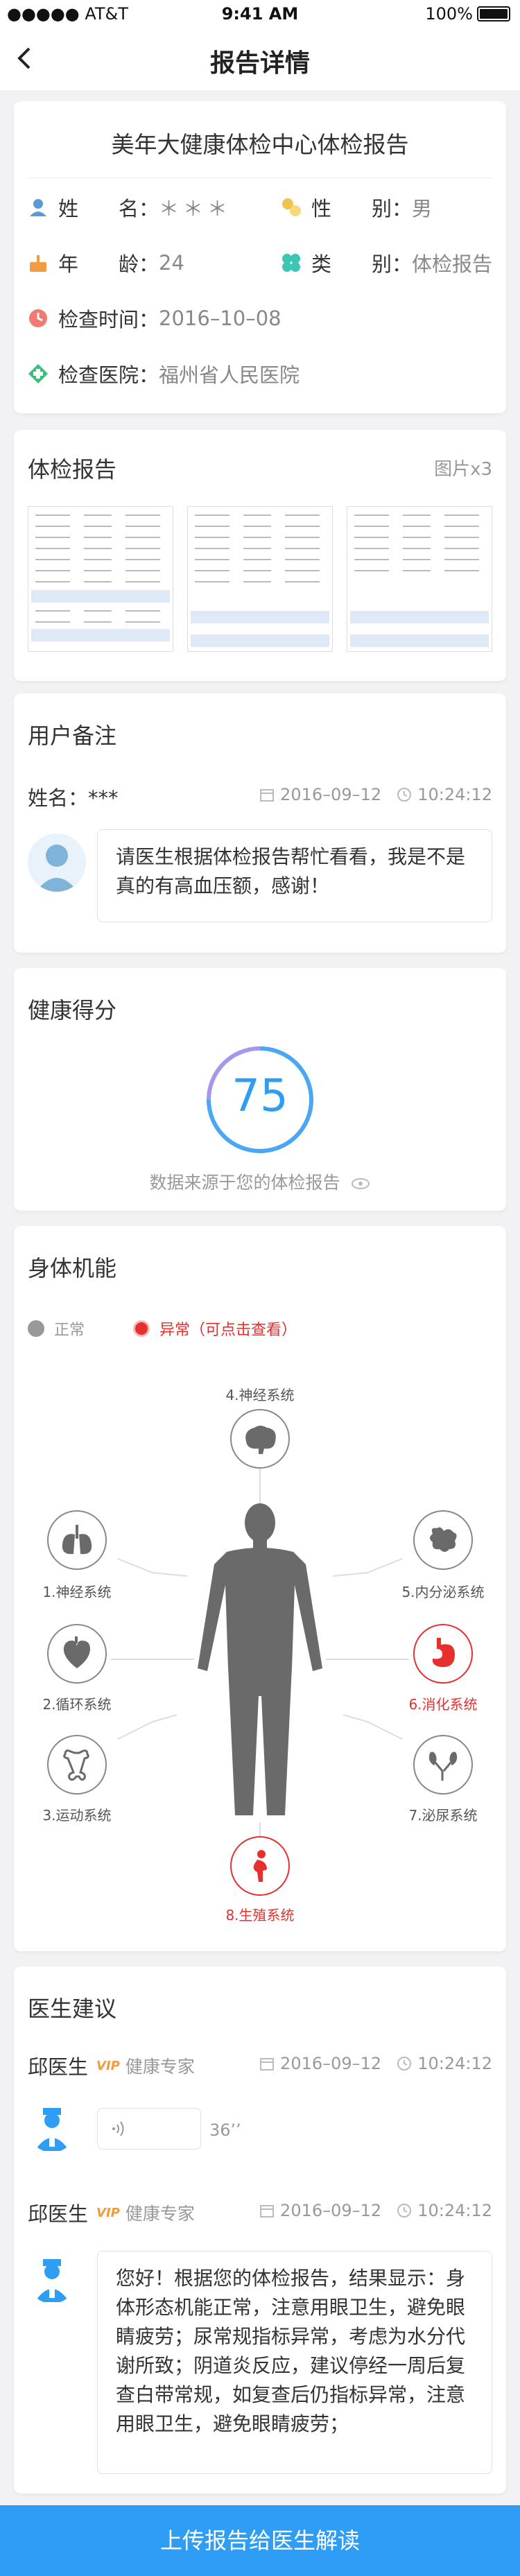 The width and height of the screenshot is (520, 2576). I want to click on system-label-top: 4.神经系统, so click(260, 1395).